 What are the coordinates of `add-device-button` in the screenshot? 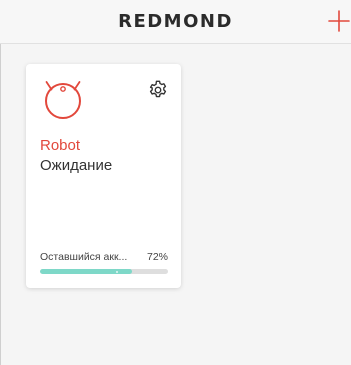 It's located at (338, 21).